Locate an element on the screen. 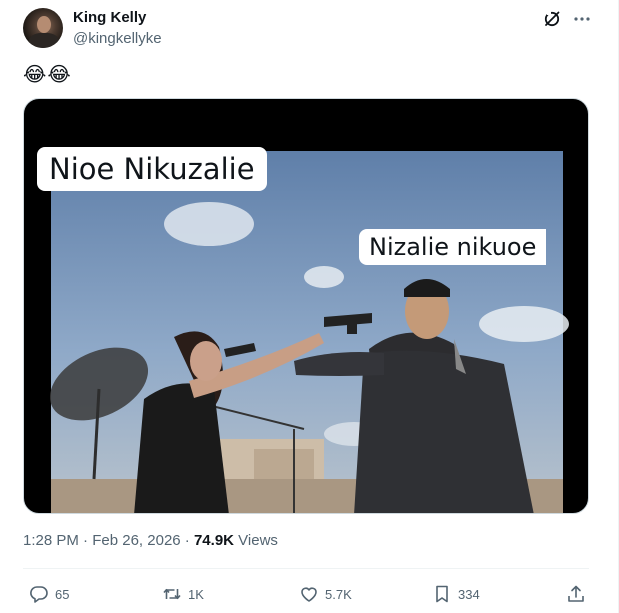 This screenshot has width=619, height=613. bookmark-icon is located at coordinates (442, 594).